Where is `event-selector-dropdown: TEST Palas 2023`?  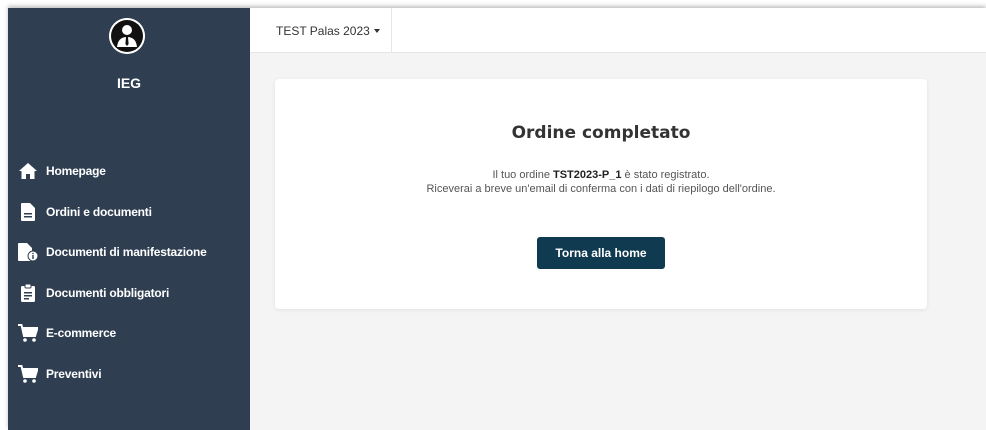 event-selector-dropdown: TEST Palas 2023 is located at coordinates (321, 30).